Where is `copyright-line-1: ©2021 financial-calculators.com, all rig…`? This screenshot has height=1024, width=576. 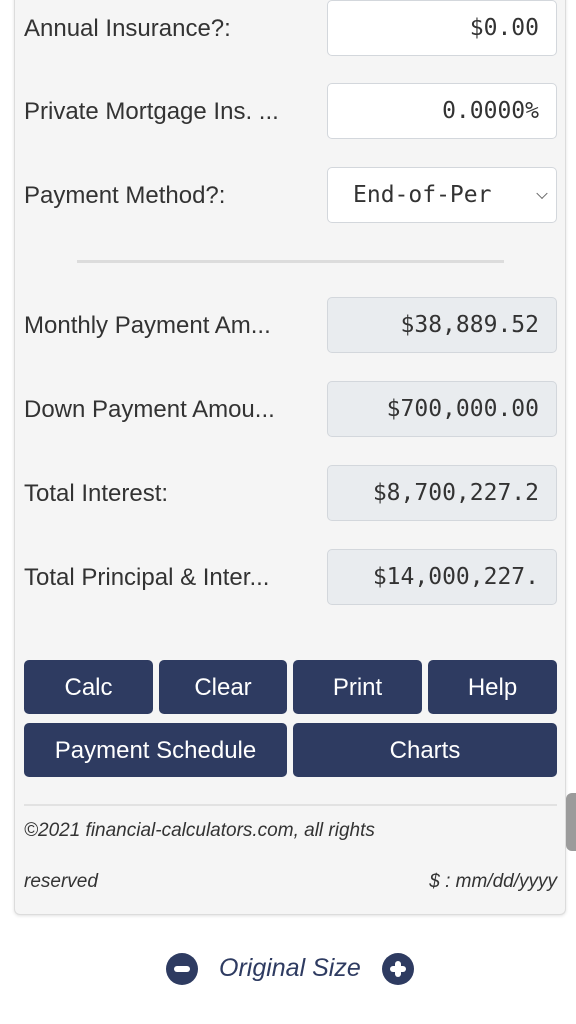 copyright-line-1: ©2021 financial-calculators.com, all rig… is located at coordinates (199, 830).